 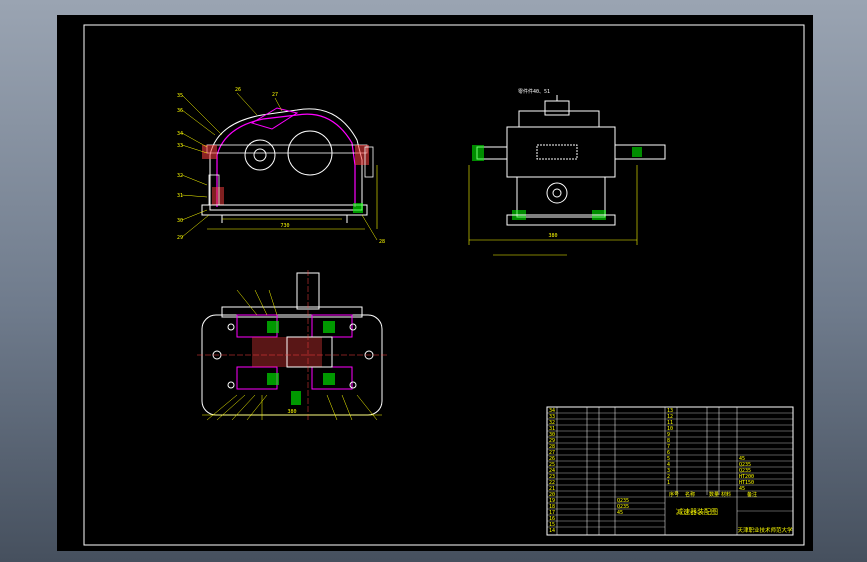 I want to click on side-view: 零件件40、51 380, so click(x=567, y=172).